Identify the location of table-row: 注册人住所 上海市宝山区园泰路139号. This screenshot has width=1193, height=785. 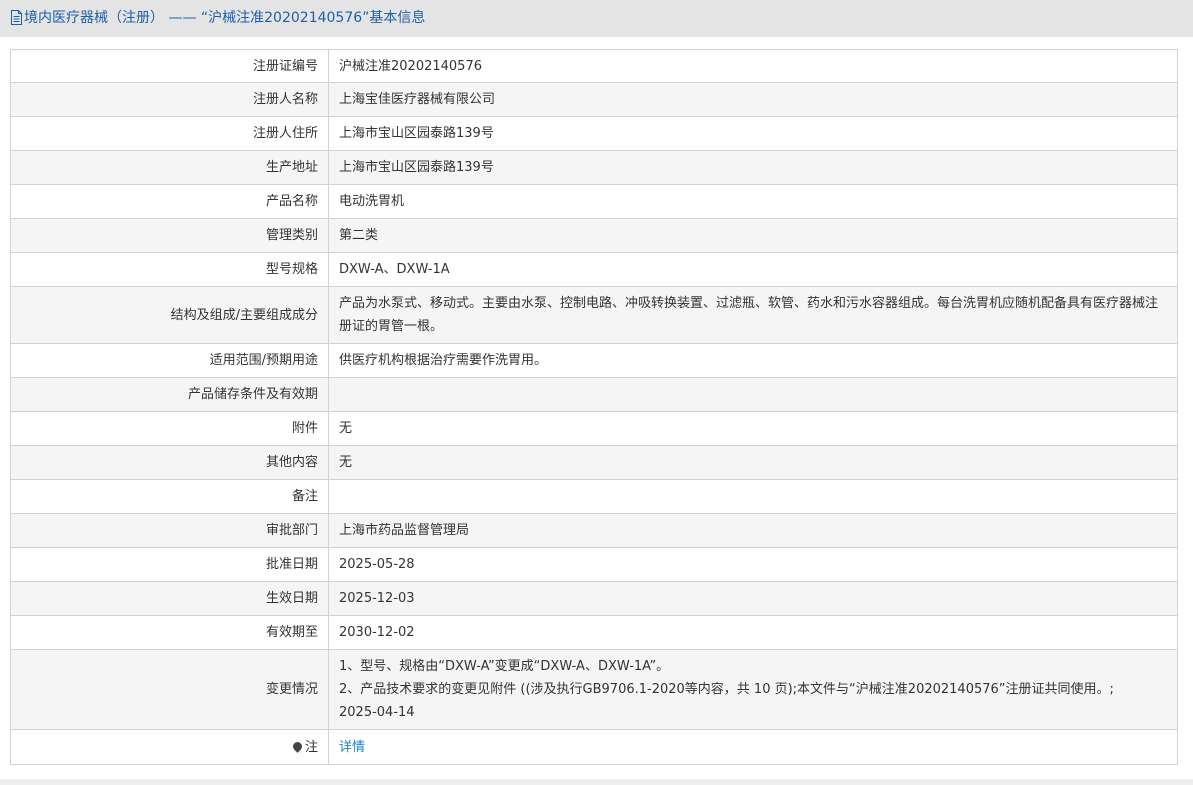
(594, 133).